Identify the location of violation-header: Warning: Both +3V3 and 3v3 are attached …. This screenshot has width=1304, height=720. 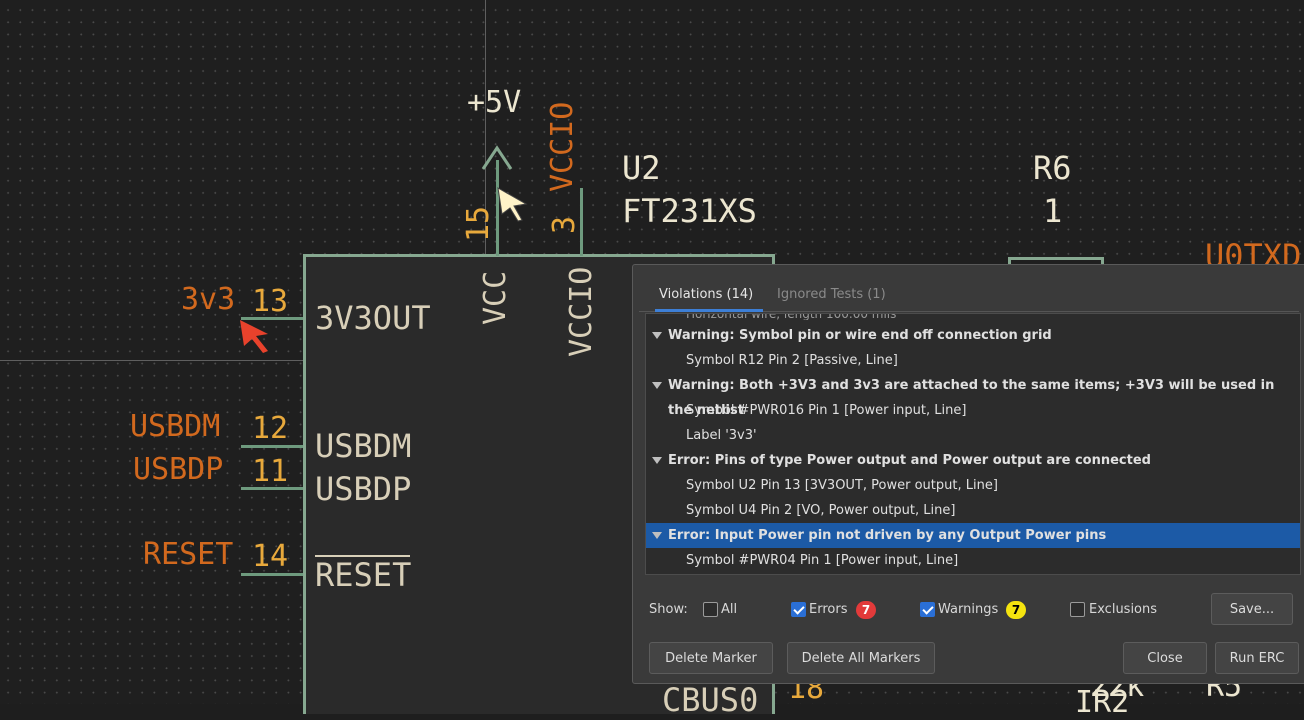
(973, 395).